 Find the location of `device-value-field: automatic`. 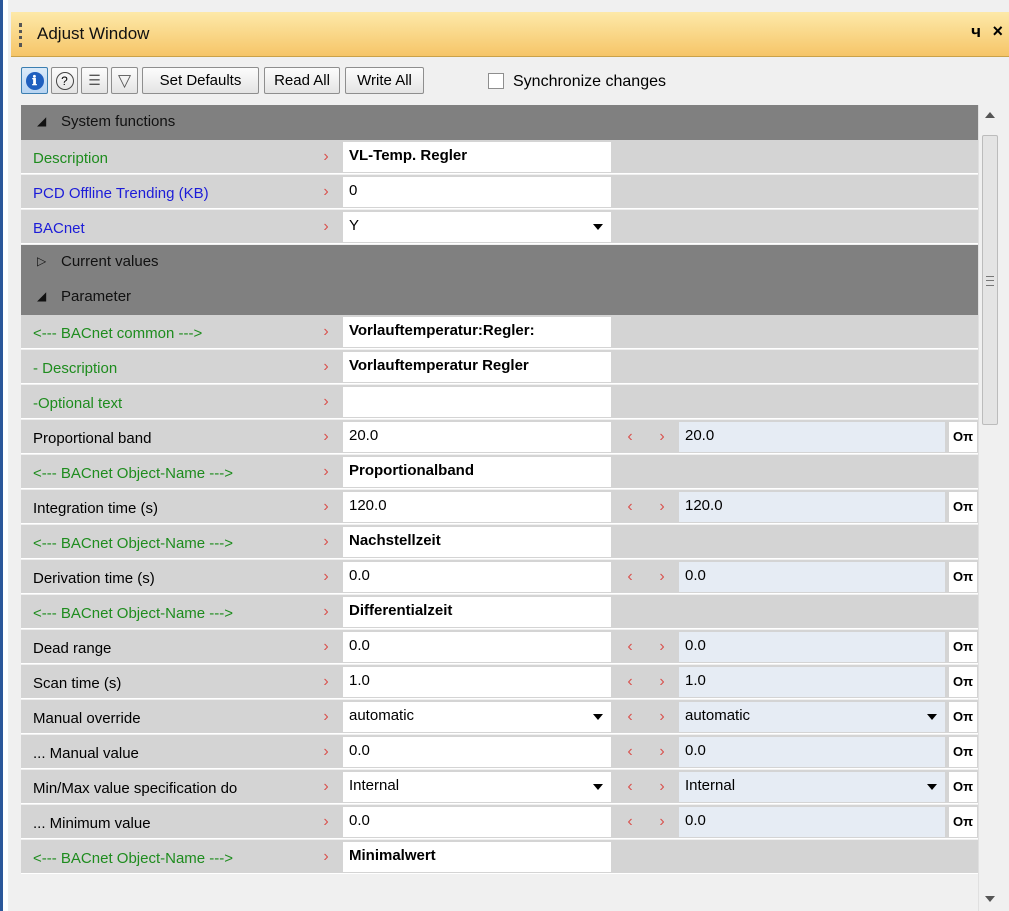

device-value-field: automatic is located at coordinates (812, 717).